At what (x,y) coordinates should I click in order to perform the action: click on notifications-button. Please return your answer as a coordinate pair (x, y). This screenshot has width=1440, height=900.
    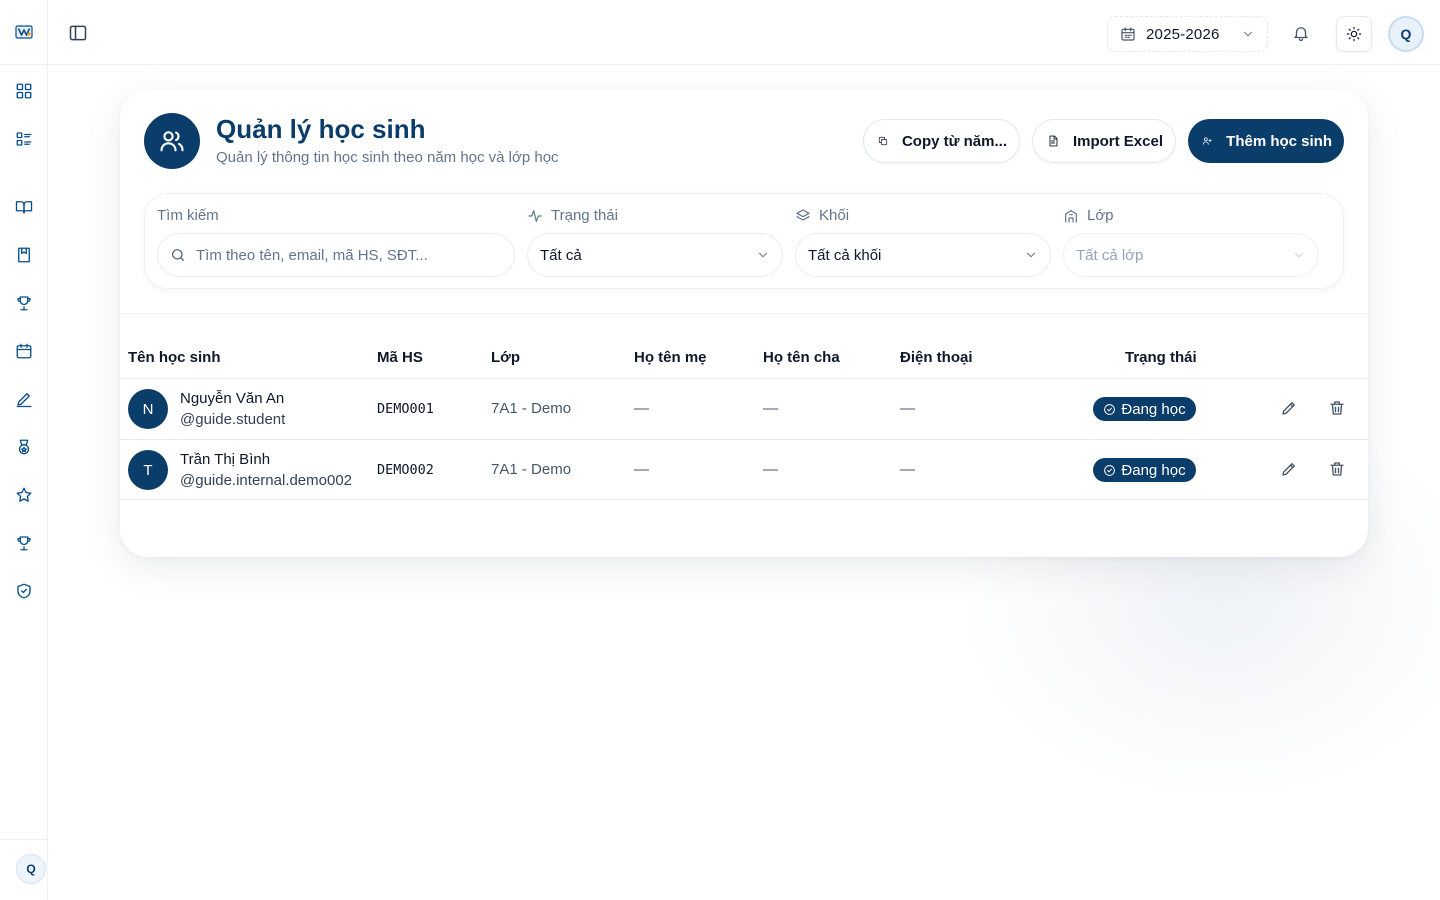
    Looking at the image, I should click on (1302, 34).